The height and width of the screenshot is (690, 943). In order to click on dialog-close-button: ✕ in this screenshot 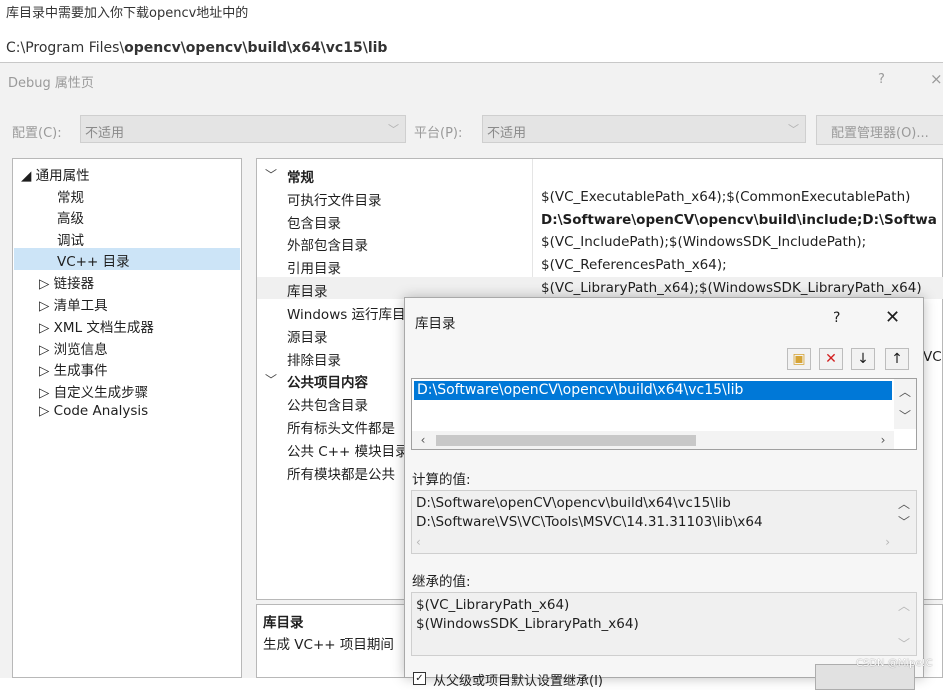, I will do `click(892, 317)`.